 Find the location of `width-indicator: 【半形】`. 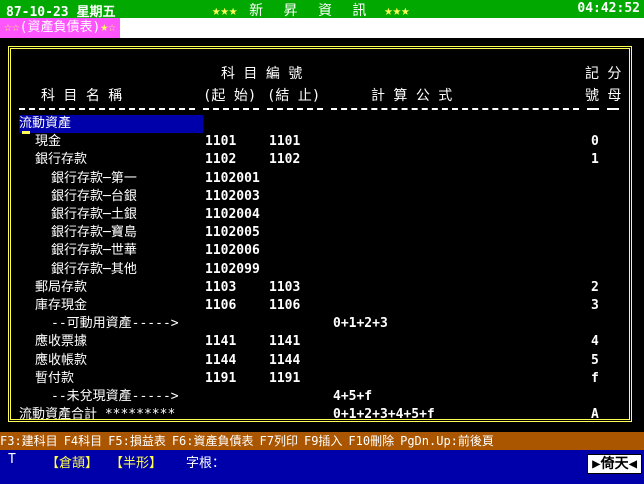

width-indicator: 【半形】 is located at coordinates (136, 461).